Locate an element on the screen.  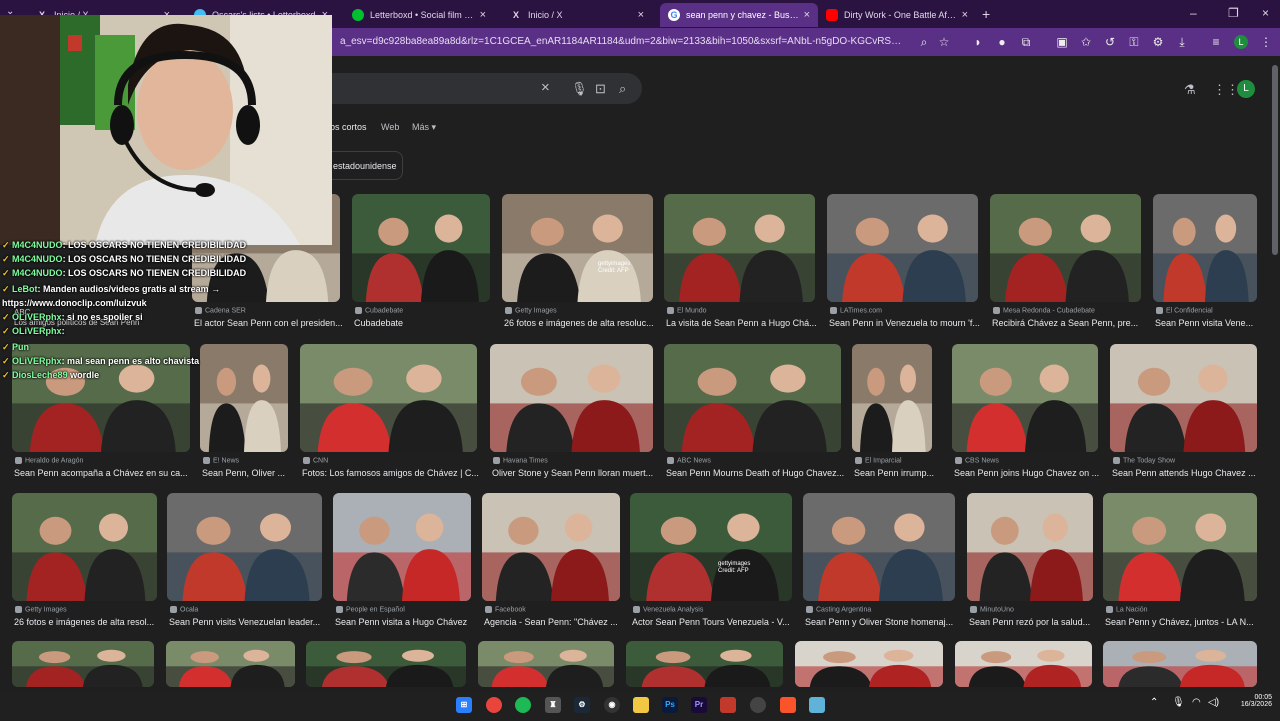
result-source: People en Español is located at coordinates (370, 609).